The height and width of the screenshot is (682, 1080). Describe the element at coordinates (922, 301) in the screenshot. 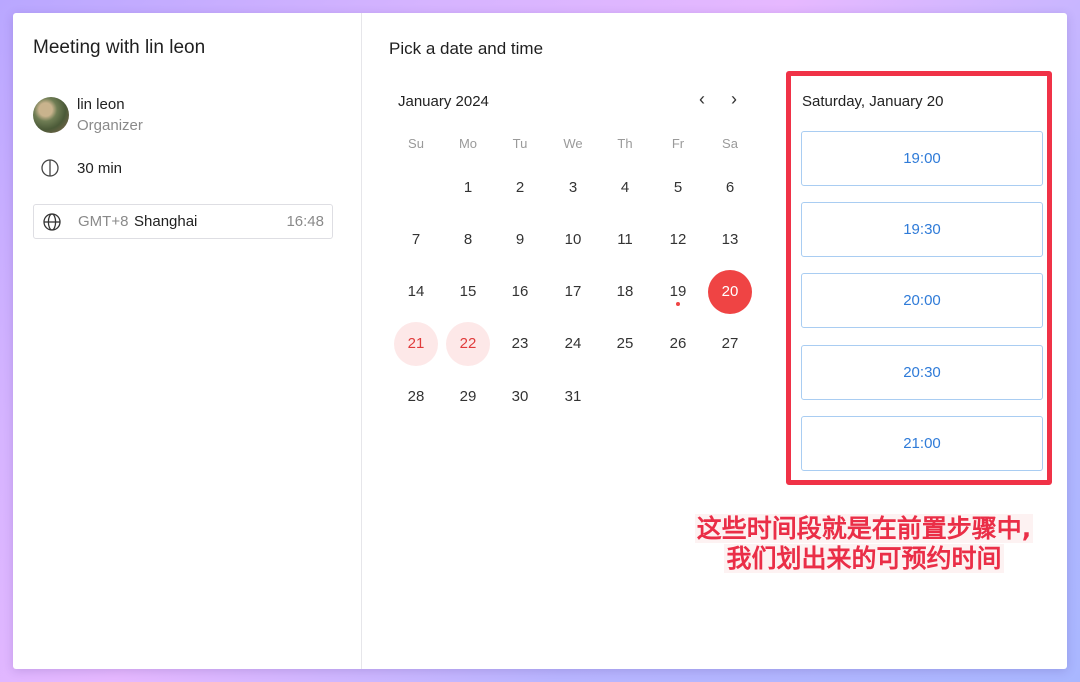

I see `time-slot-button: 20:00` at that location.